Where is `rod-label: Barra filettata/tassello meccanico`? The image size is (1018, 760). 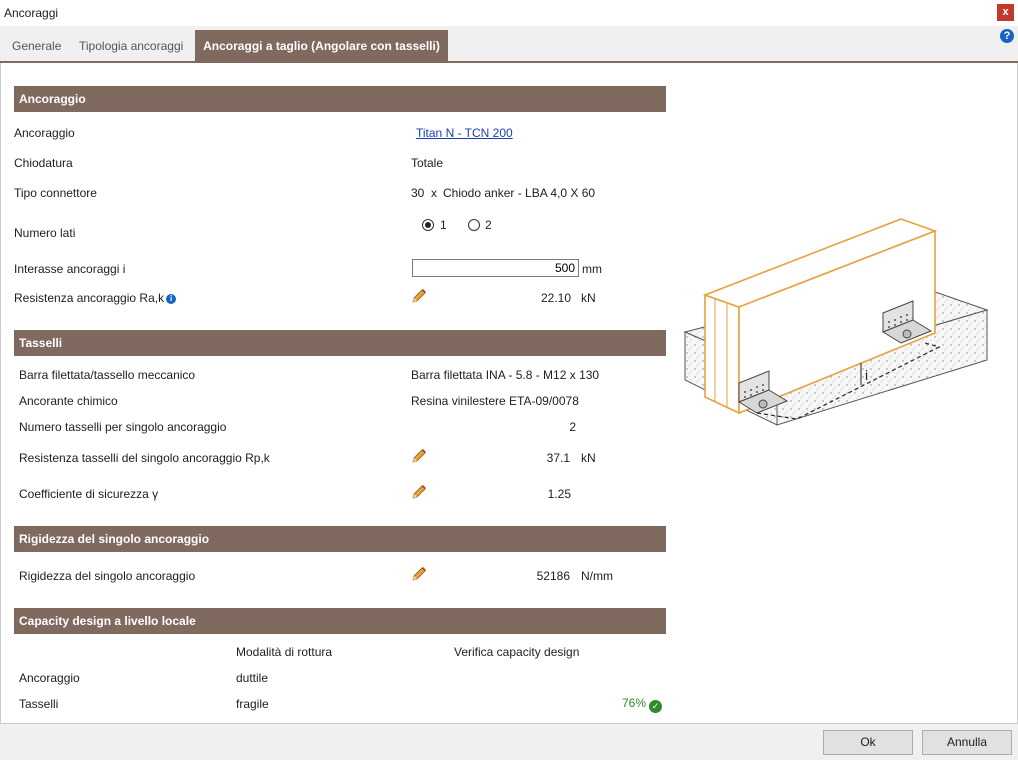 rod-label: Barra filettata/tassello meccanico is located at coordinates (107, 375).